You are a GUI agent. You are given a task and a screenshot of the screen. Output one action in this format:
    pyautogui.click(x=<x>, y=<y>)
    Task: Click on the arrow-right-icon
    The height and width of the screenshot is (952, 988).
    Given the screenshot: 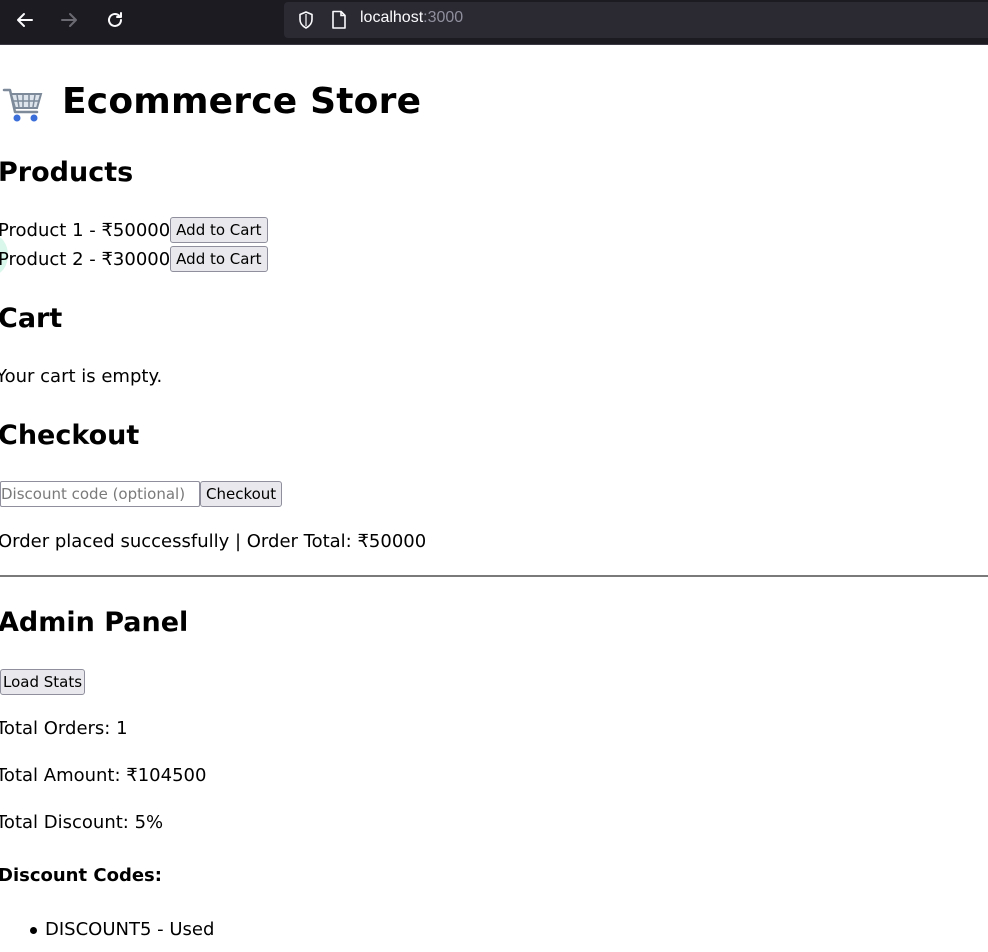 What is the action you would take?
    pyautogui.click(x=69, y=20)
    